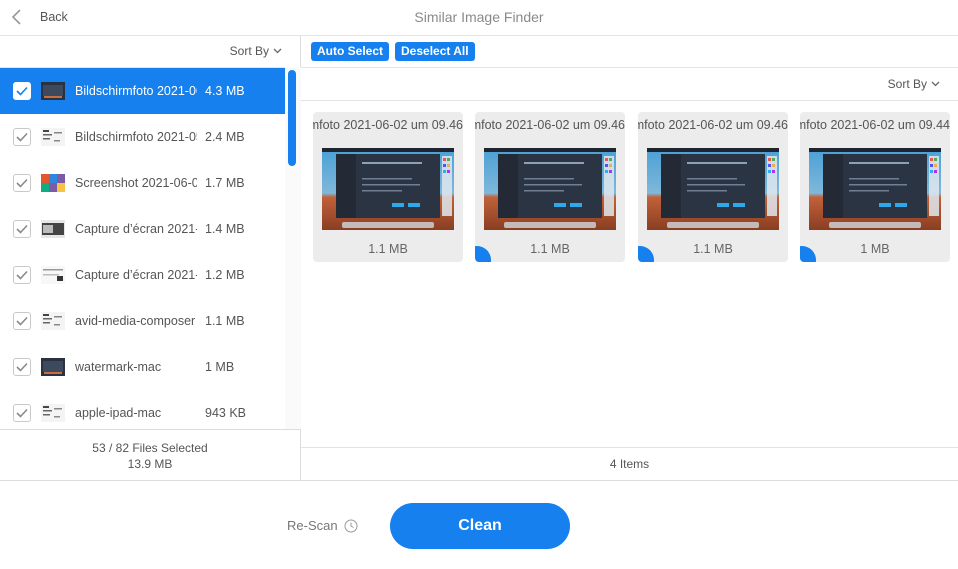 Image resolution: width=958 pixels, height=569 pixels. I want to click on similar-image-card: Bildschirmfoto 2021-06-02 um 09.44 1 MB, so click(875, 187).